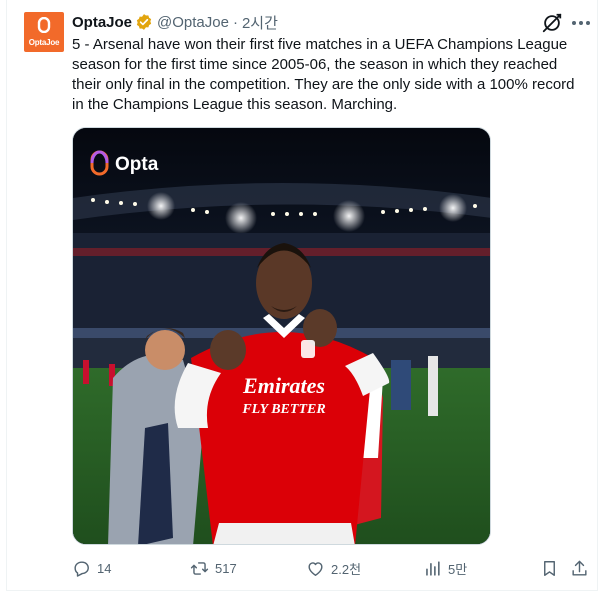 Image resolution: width=598 pixels, height=591 pixels. I want to click on reply-button: 14, so click(91, 568).